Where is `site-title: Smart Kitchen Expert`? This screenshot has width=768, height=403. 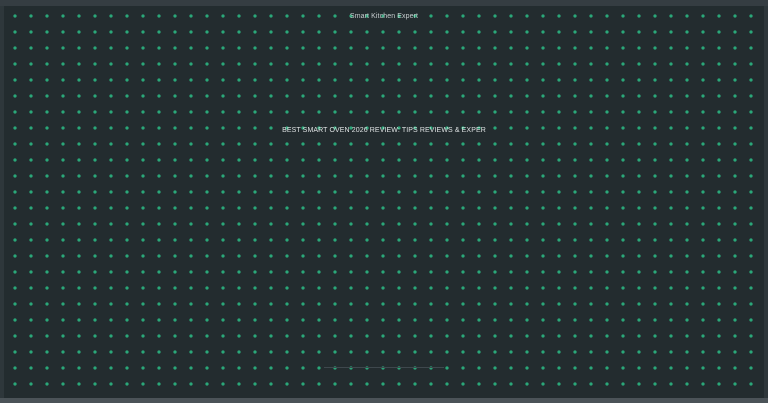 site-title: Smart Kitchen Expert is located at coordinates (384, 16).